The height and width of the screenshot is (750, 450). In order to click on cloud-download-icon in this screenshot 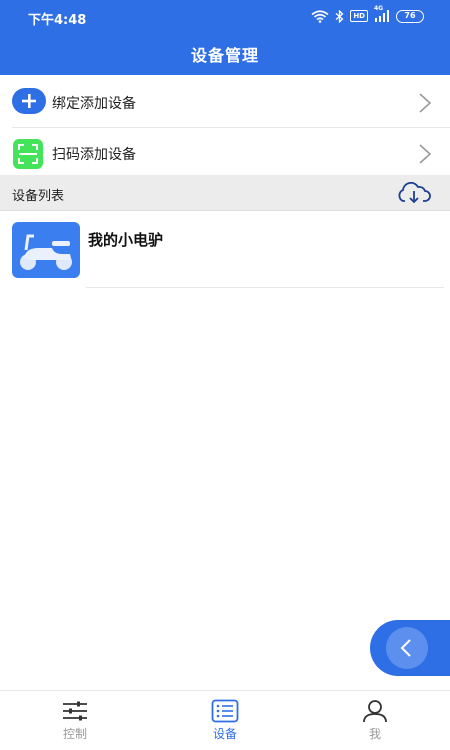, I will do `click(414, 193)`.